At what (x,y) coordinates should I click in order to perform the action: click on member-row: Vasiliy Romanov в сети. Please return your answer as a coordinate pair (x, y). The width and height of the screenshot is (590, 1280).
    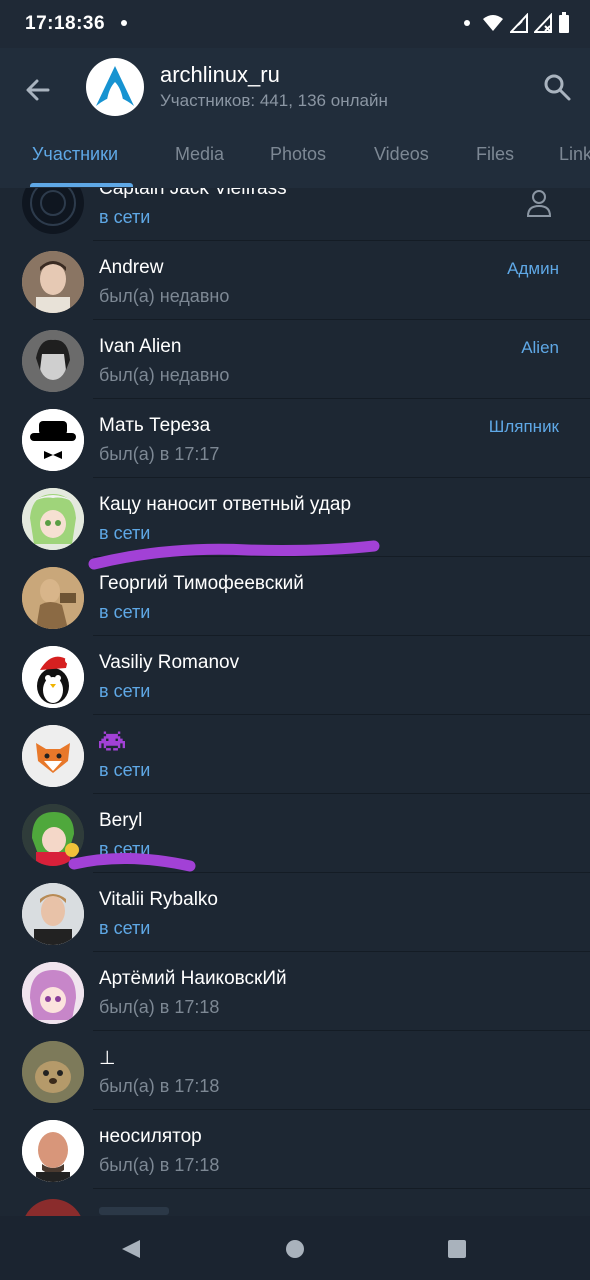
    Looking at the image, I should click on (295, 675).